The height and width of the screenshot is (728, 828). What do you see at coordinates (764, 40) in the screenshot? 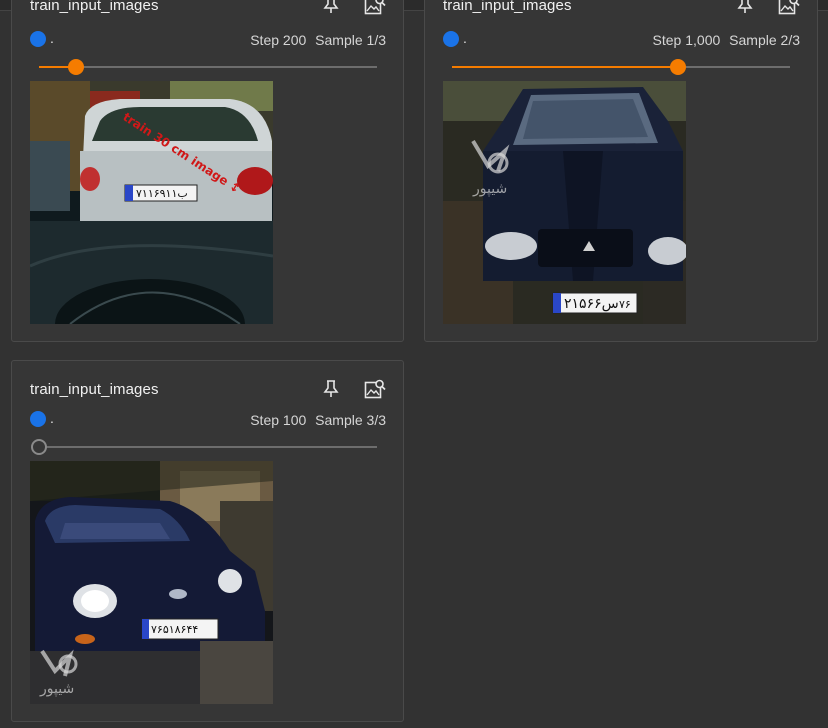
I see `sample-label: Sample 2/3` at bounding box center [764, 40].